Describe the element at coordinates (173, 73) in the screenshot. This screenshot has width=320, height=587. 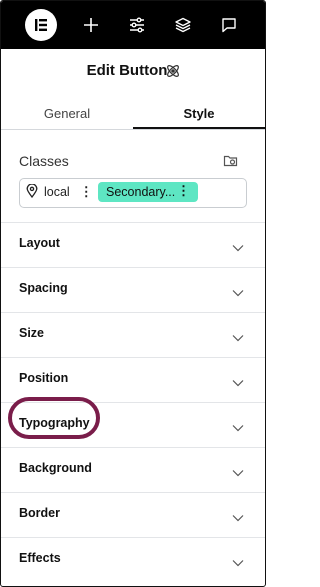
I see `atom-icon` at that location.